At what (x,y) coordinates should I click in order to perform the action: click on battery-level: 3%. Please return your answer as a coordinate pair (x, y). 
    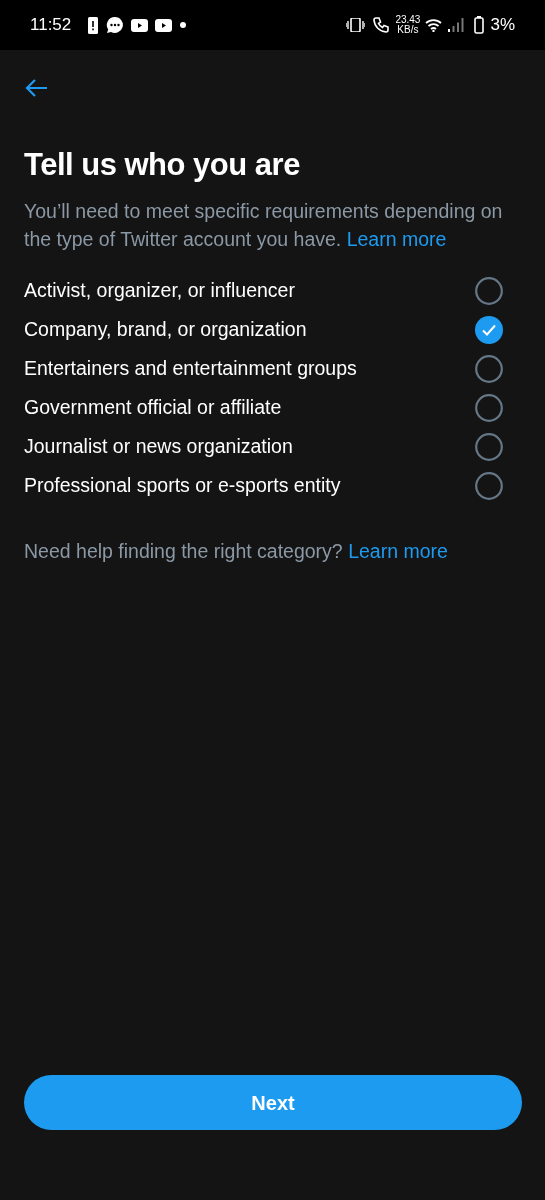
    Looking at the image, I should click on (502, 25).